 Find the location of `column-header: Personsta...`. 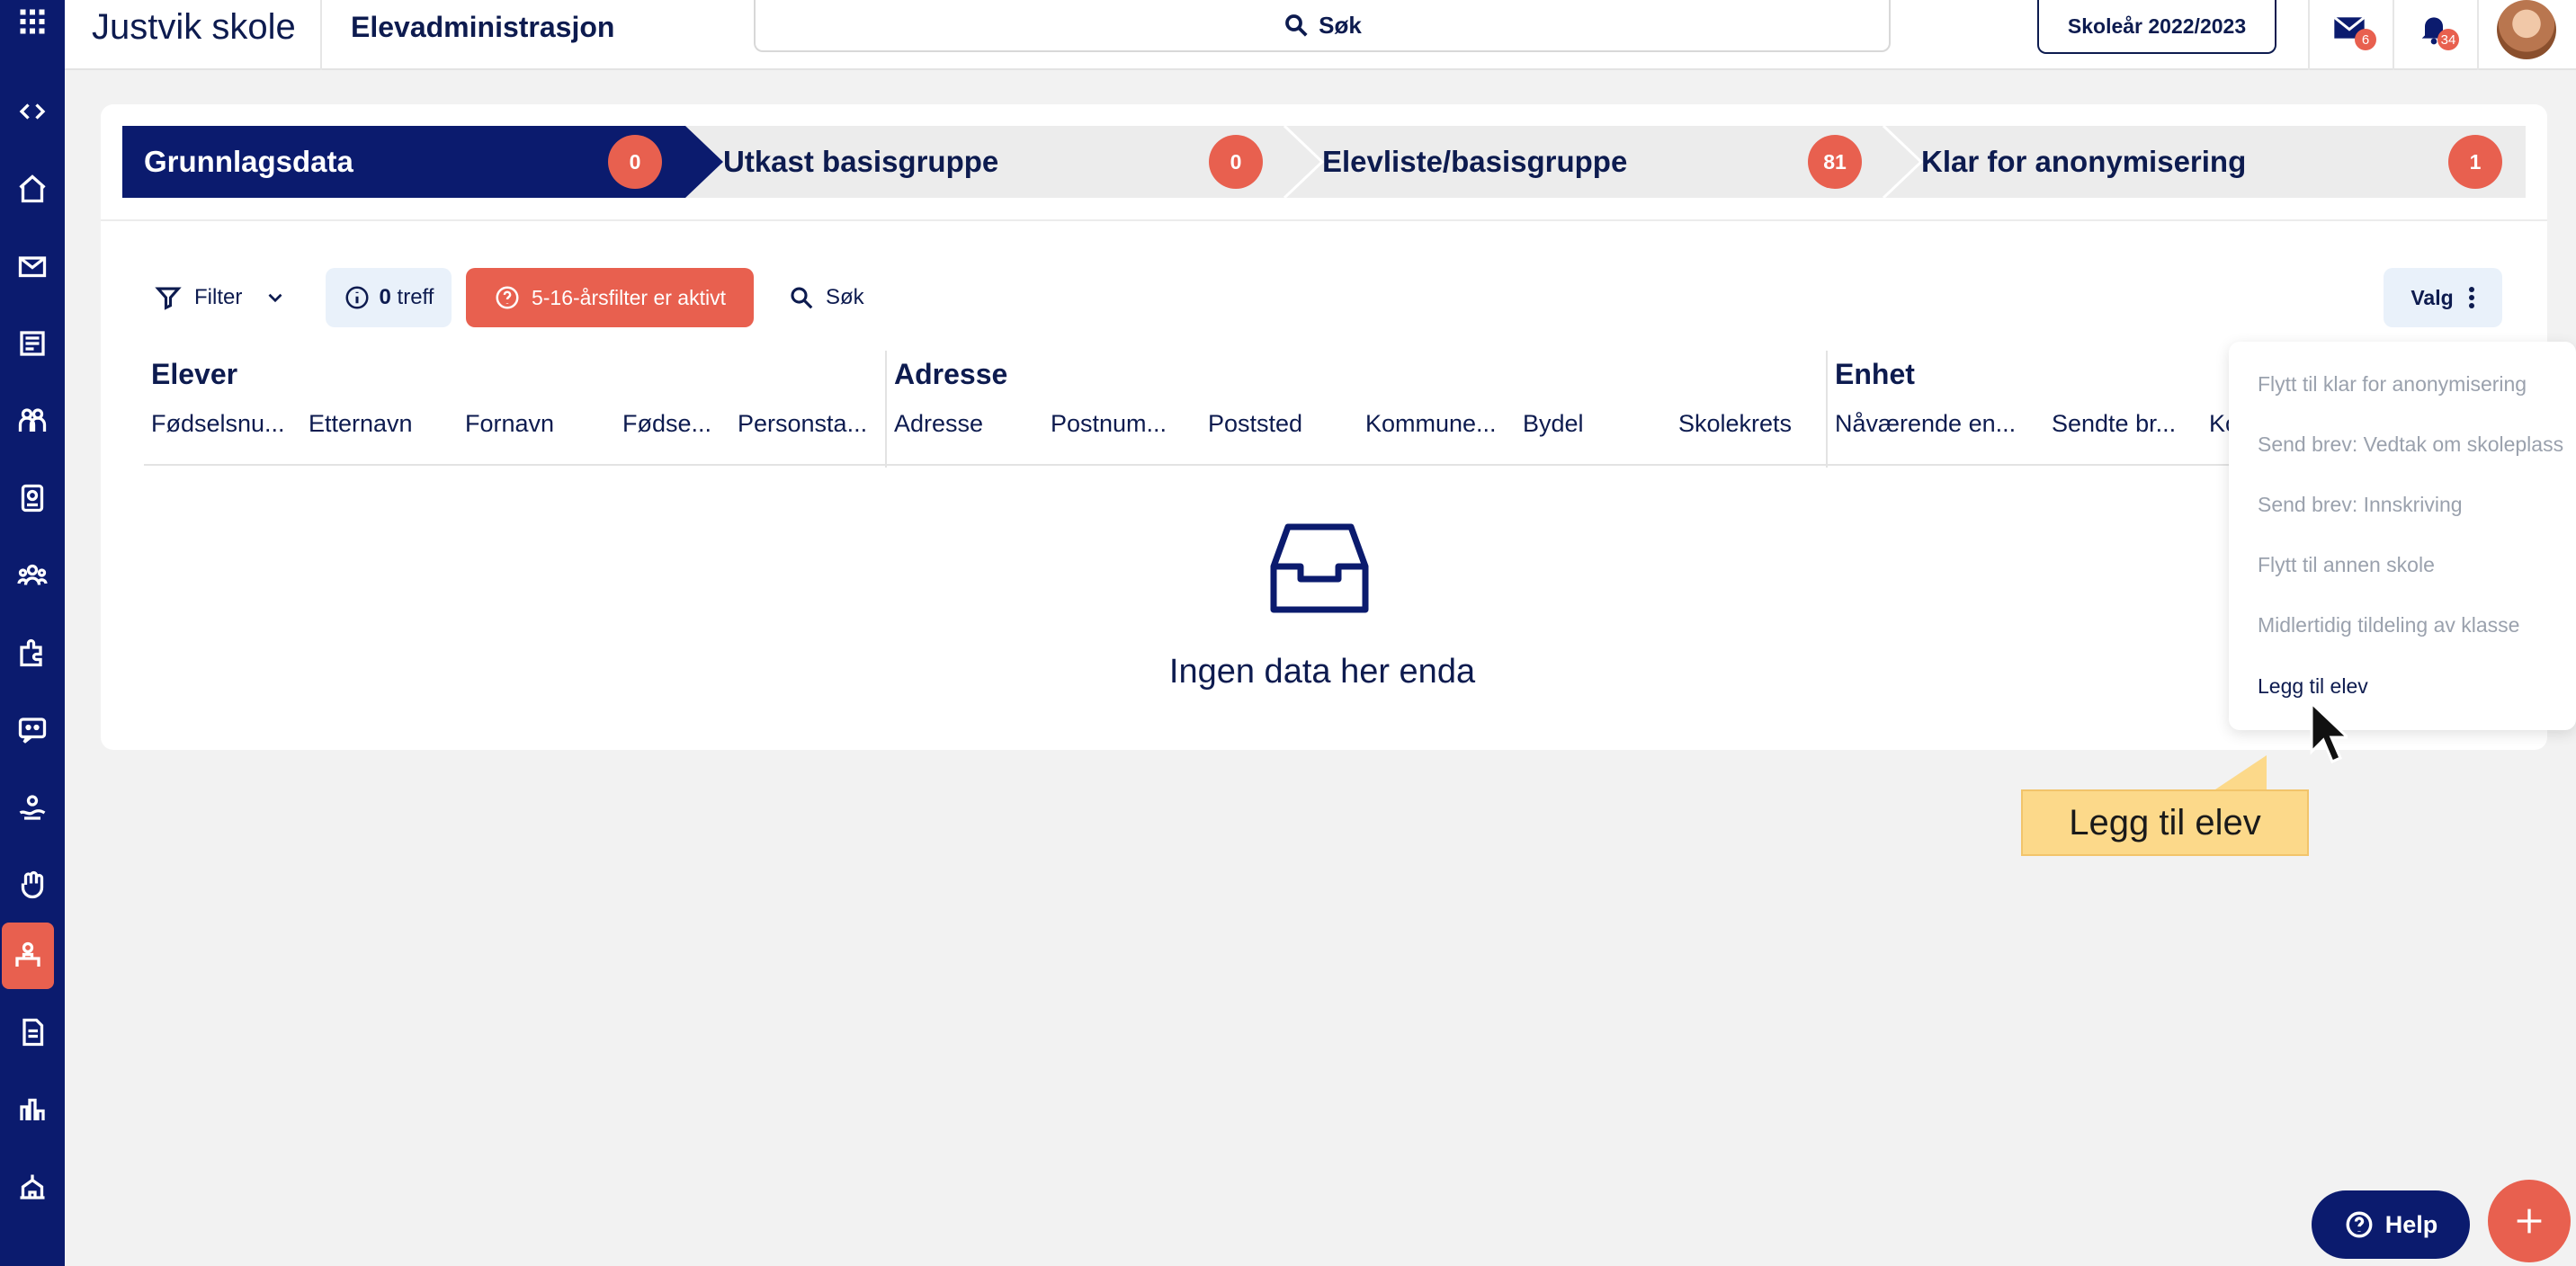

column-header: Personsta... is located at coordinates (802, 424).